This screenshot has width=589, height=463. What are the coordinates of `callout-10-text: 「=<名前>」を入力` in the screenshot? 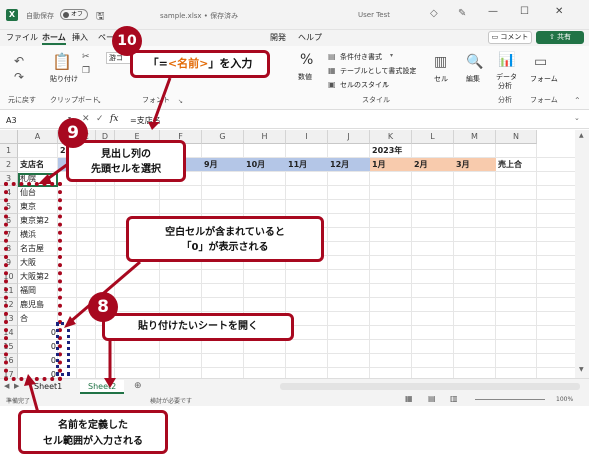 It's located at (200, 63).